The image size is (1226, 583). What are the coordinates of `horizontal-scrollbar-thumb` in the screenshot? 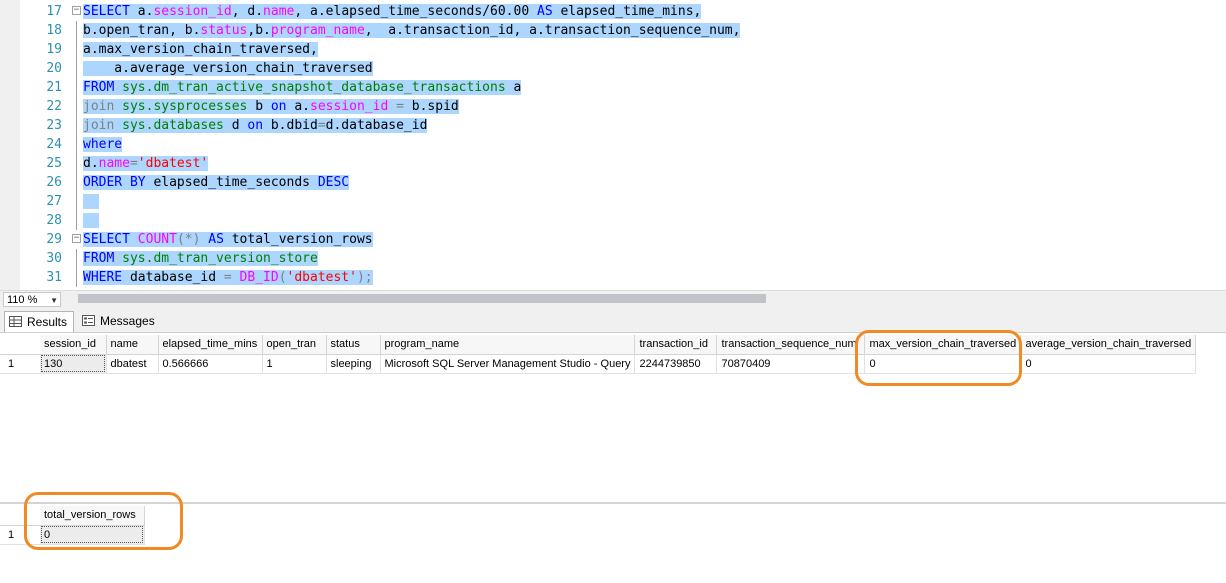 It's located at (422, 298).